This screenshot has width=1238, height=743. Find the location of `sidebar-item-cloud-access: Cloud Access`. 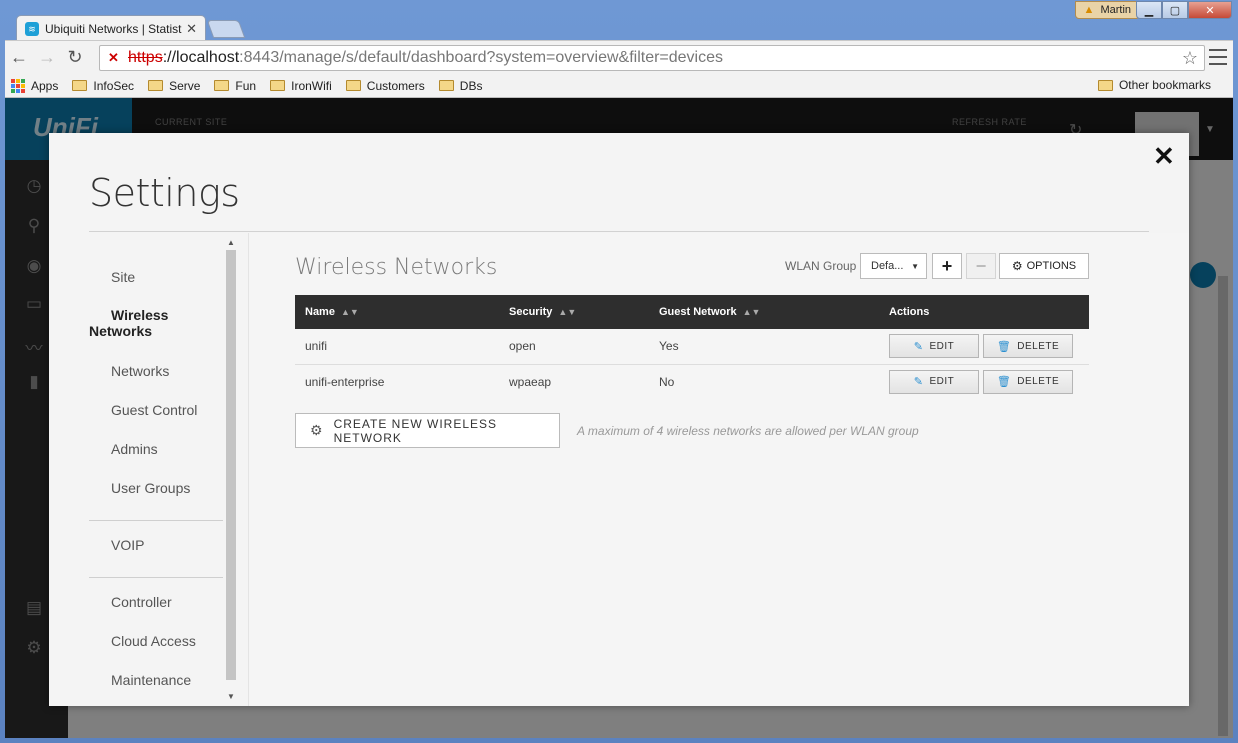

sidebar-item-cloud-access: Cloud Access is located at coordinates (153, 641).